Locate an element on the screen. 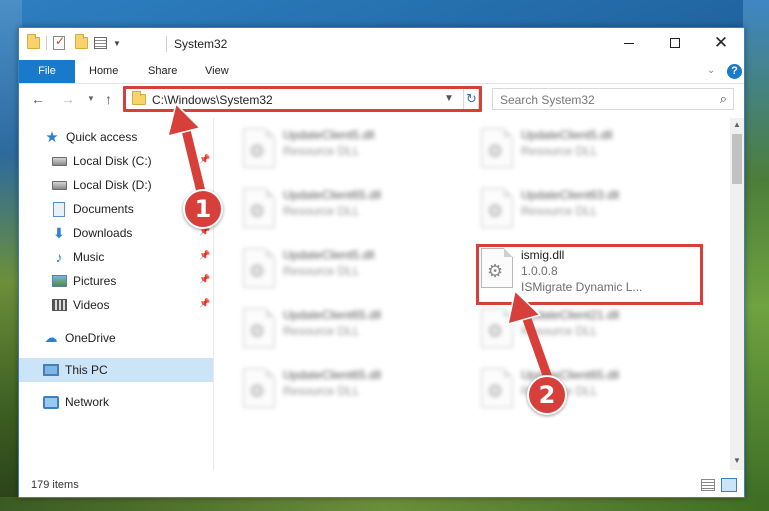 This screenshot has height=511, width=769. list-item: ⚙ UpdateClient21.dll Resource DLL is located at coordinates (583, 331).